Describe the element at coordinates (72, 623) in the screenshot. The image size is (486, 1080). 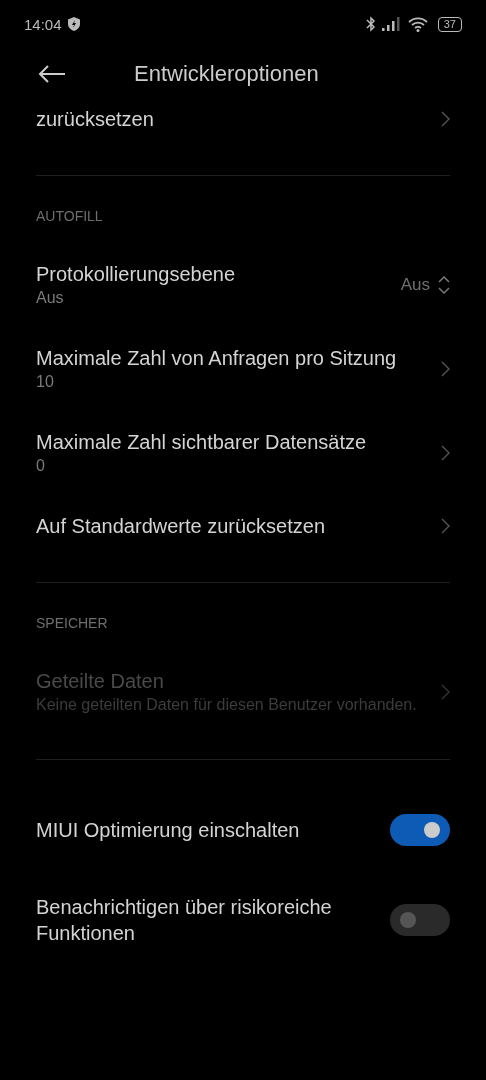
I see `section-heading: SPEICHER` at that location.